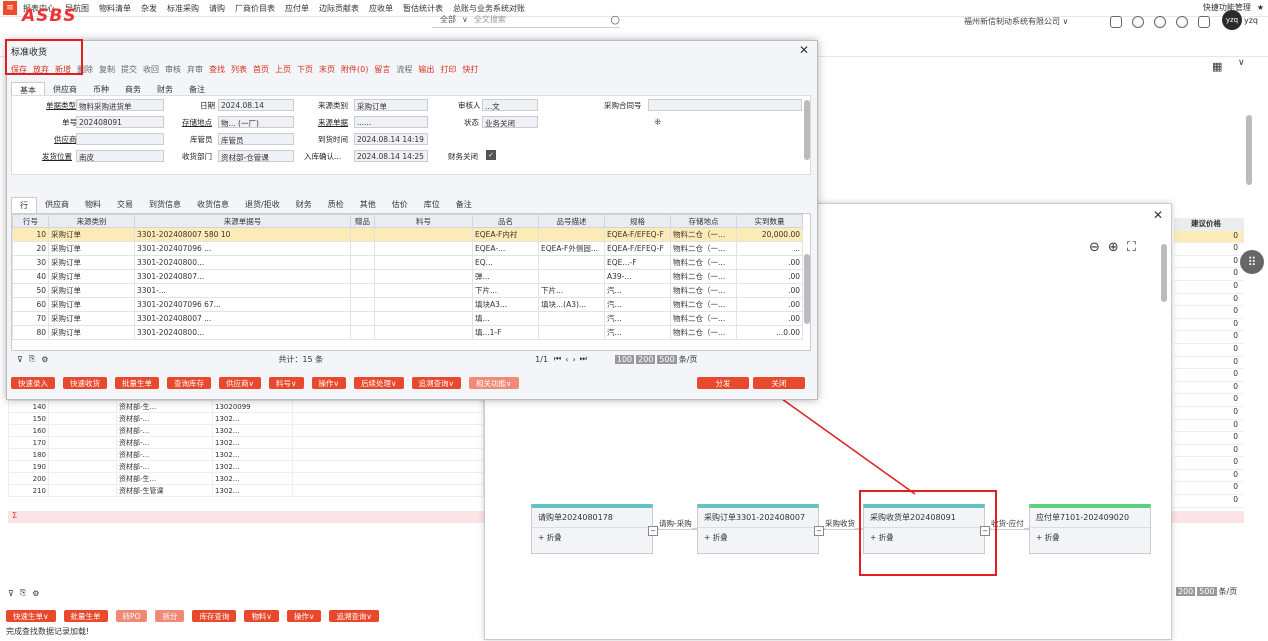  I want to click on recv-dept-field: 资材部-仓管课, so click(256, 156).